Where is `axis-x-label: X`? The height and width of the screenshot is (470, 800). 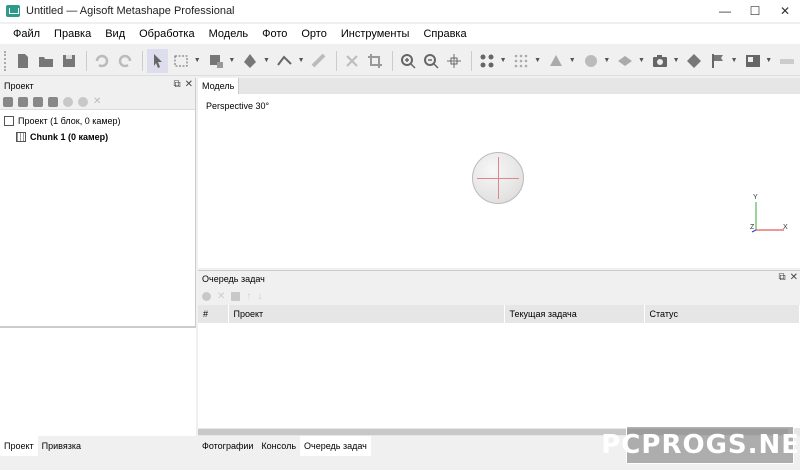
axis-x-label: X is located at coordinates (785, 227).